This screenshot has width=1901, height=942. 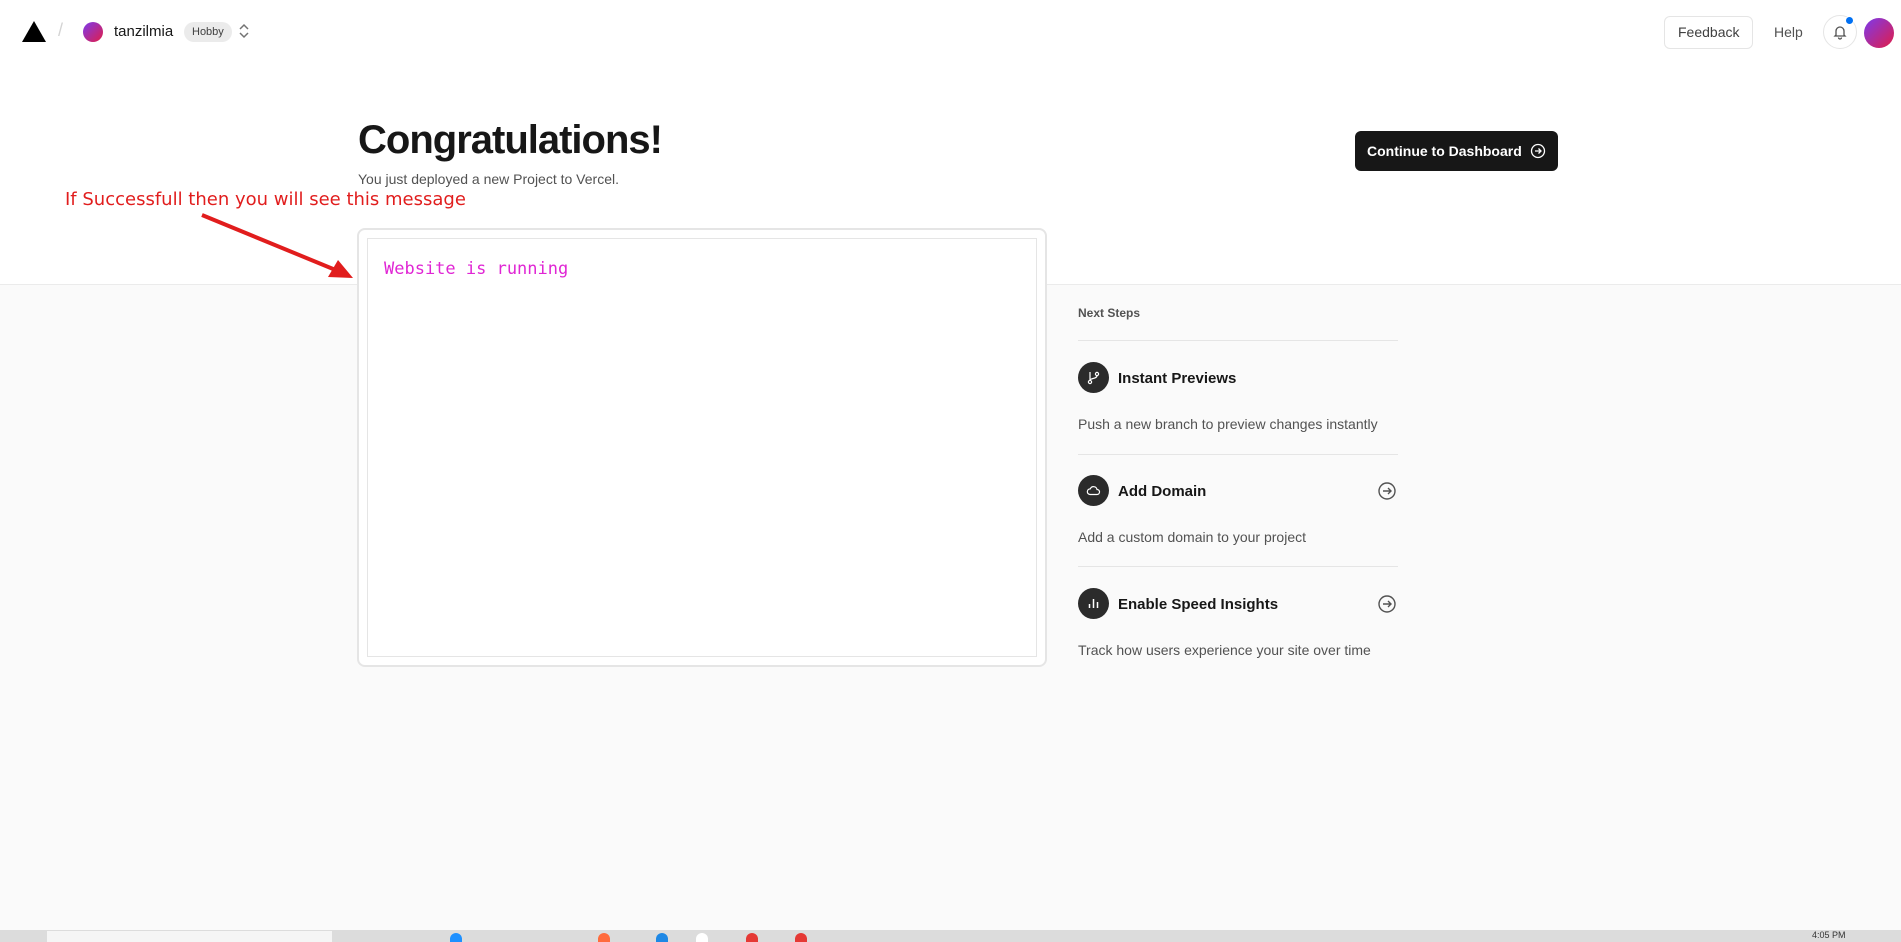 What do you see at coordinates (1879, 33) in the screenshot?
I see `user-avatar` at bounding box center [1879, 33].